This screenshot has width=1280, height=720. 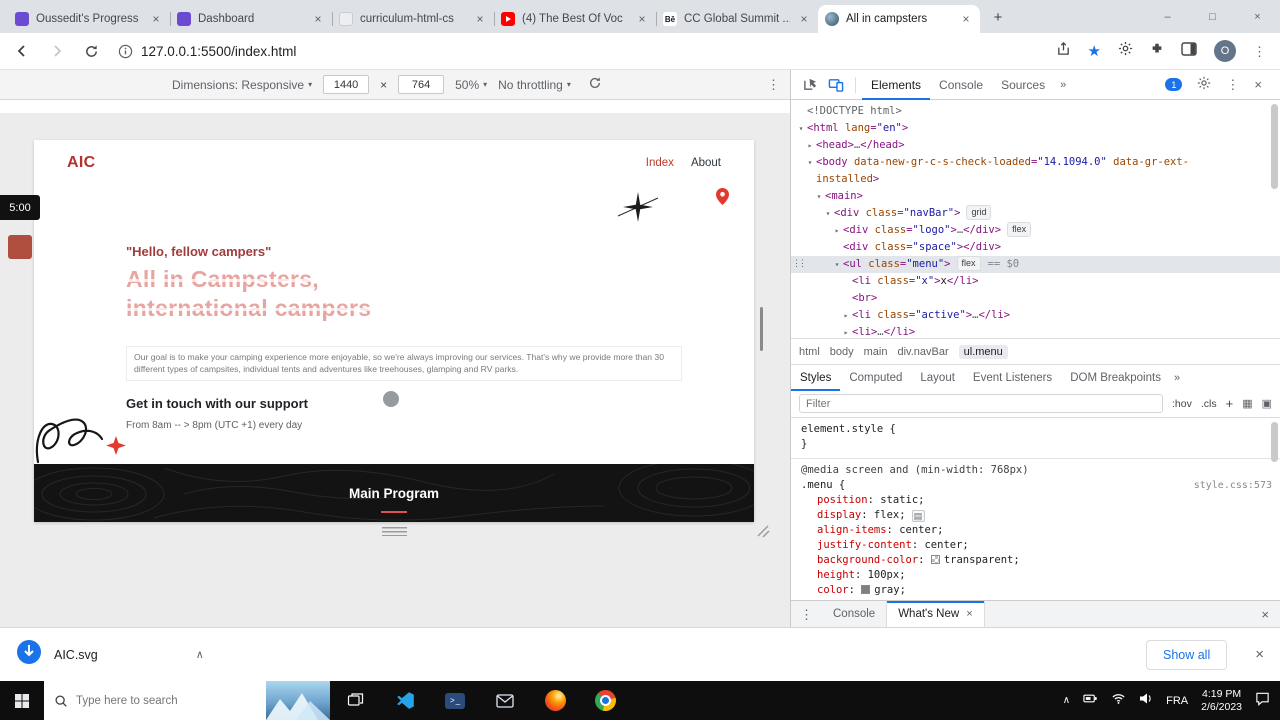 What do you see at coordinates (1257, 17) in the screenshot?
I see `window-close-button: ×` at bounding box center [1257, 17].